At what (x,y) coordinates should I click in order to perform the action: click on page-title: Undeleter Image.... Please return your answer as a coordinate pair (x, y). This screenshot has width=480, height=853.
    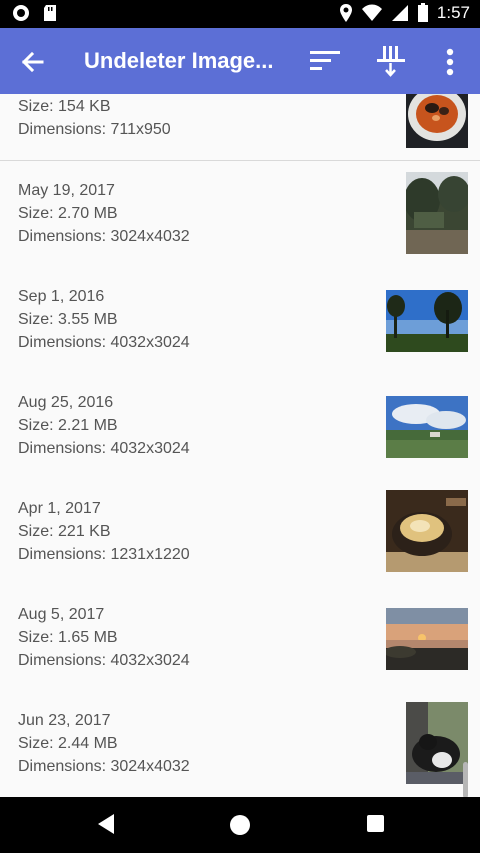
    Looking at the image, I should click on (179, 60).